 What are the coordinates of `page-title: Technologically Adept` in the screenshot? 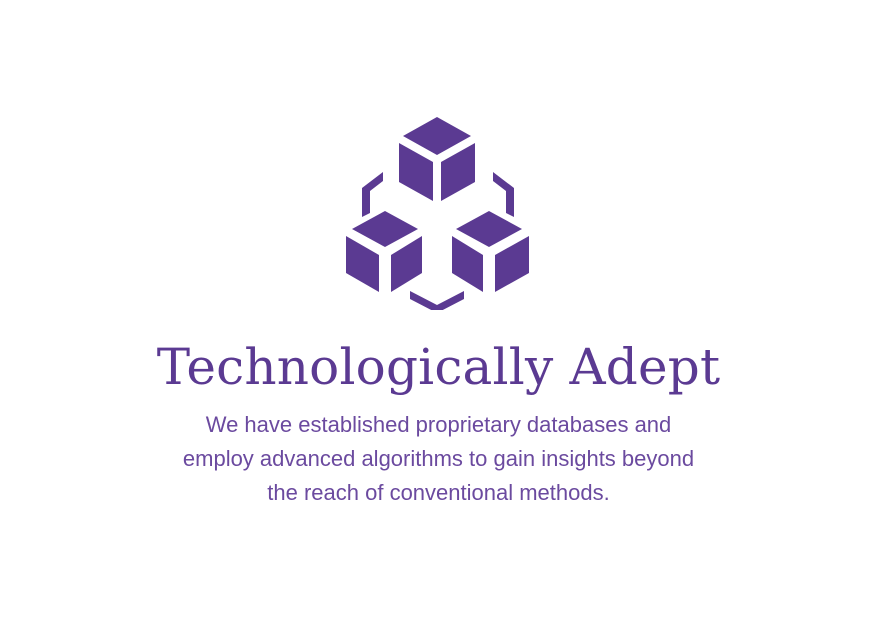 It's located at (438, 367).